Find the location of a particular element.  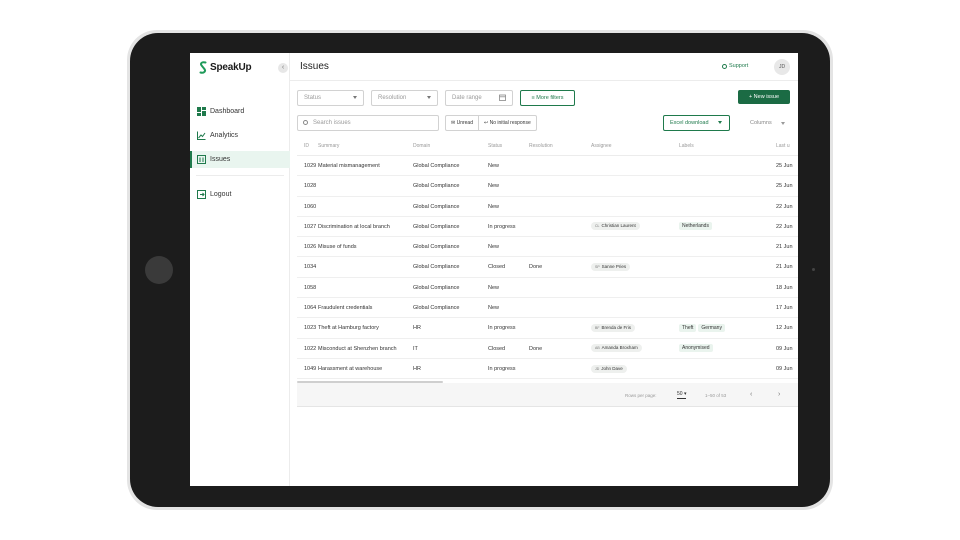

calendar-icon is located at coordinates (502, 97).